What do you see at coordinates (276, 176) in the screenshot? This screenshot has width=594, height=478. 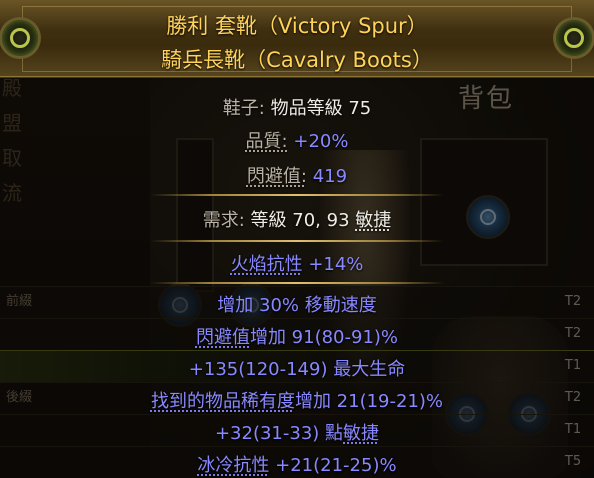 I see `evasion-label: 閃避值:` at bounding box center [276, 176].